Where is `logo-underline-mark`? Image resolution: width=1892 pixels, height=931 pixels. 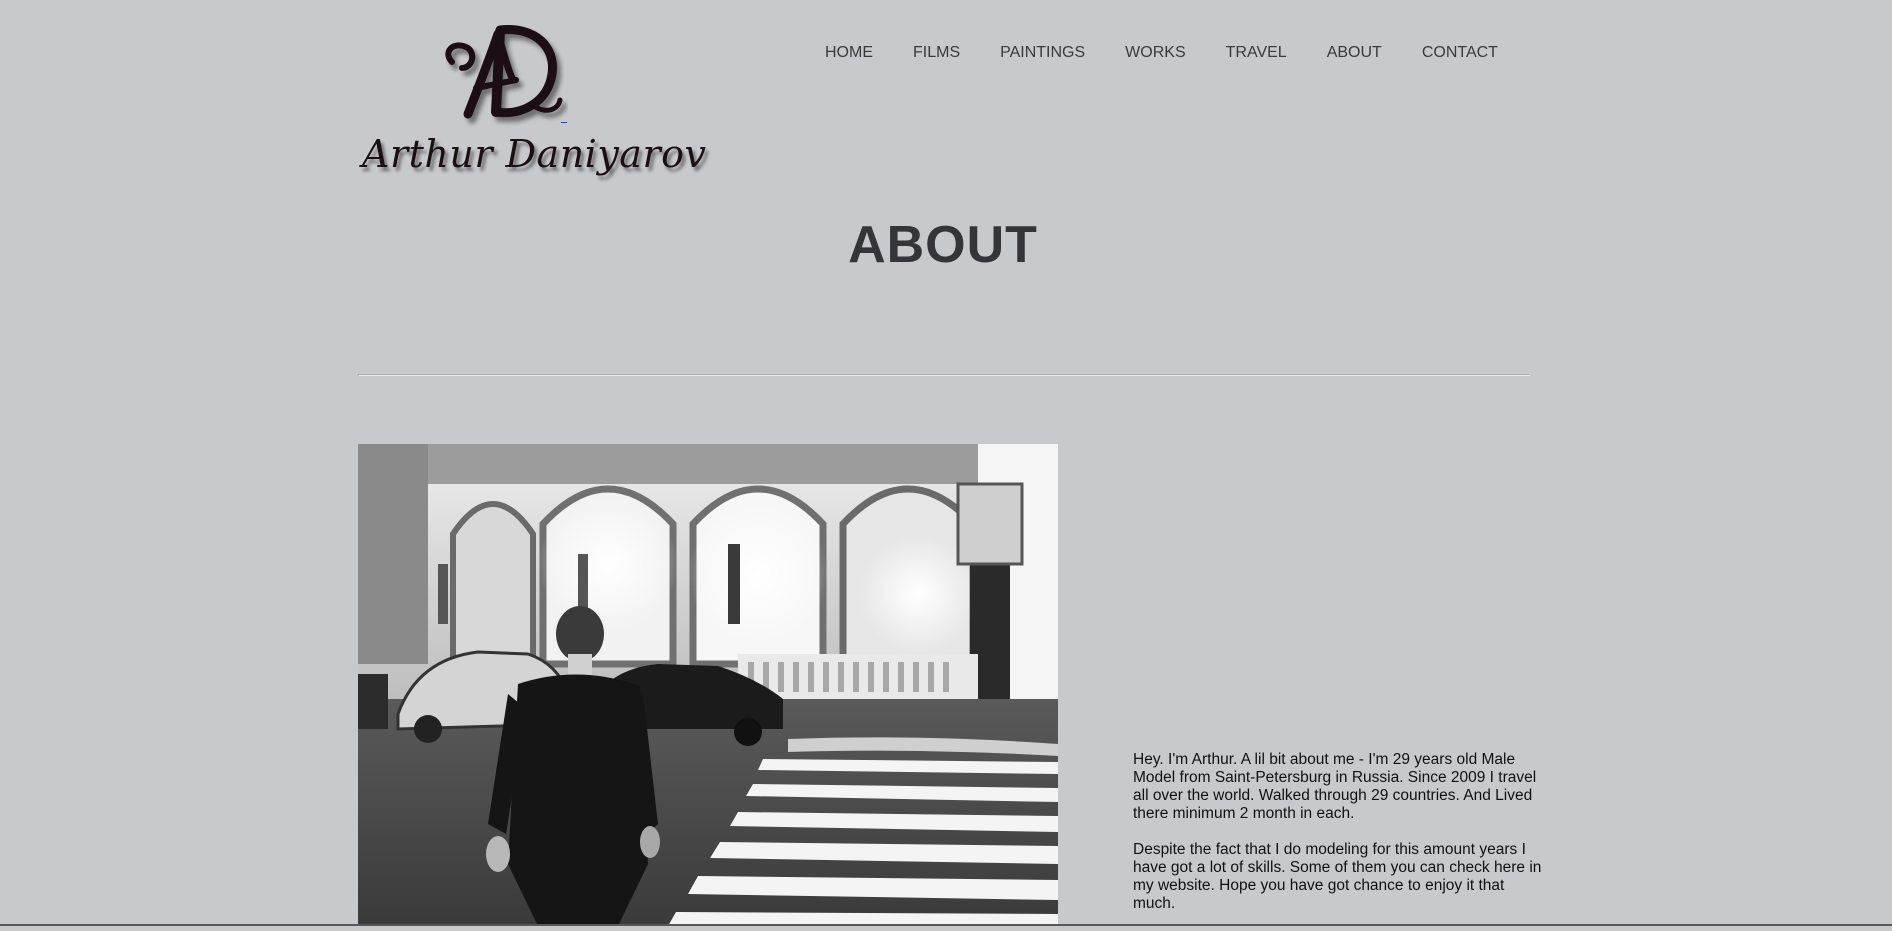 logo-underline-mark is located at coordinates (564, 122).